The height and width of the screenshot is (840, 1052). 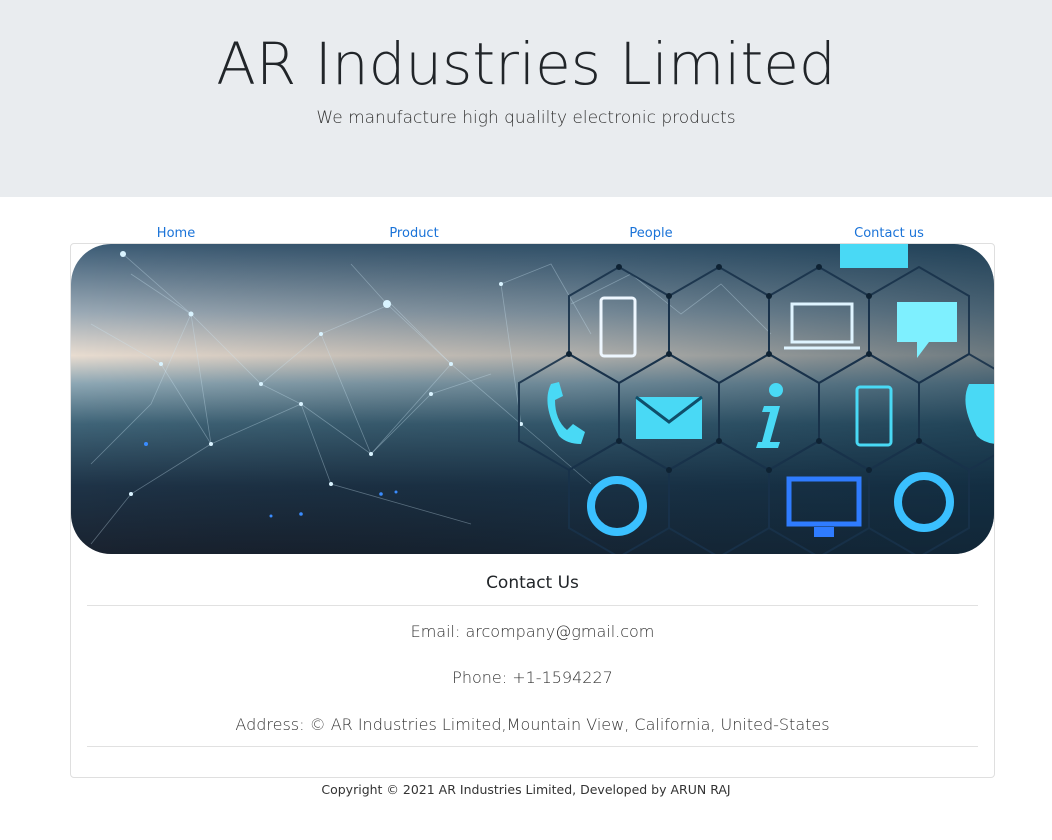 What do you see at coordinates (532, 583) in the screenshot?
I see `contact-heading: Contact Us` at bounding box center [532, 583].